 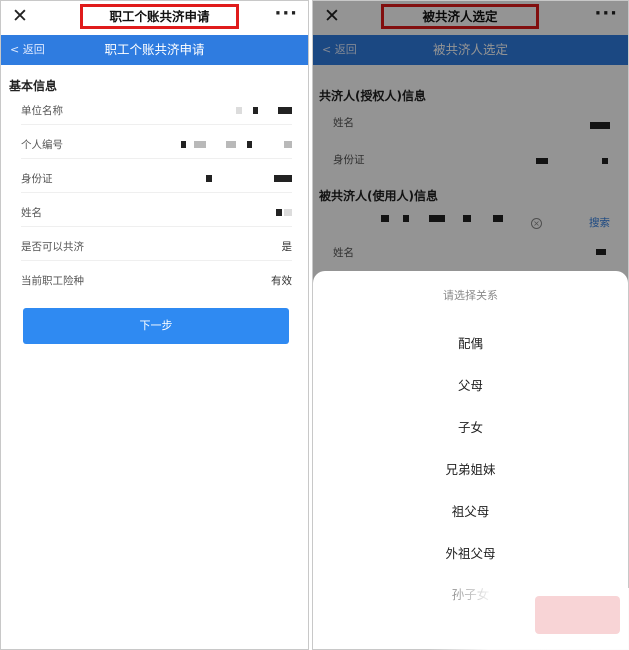 What do you see at coordinates (159, 16) in the screenshot?
I see `wechat-page-title: 职工个账共济申请` at bounding box center [159, 16].